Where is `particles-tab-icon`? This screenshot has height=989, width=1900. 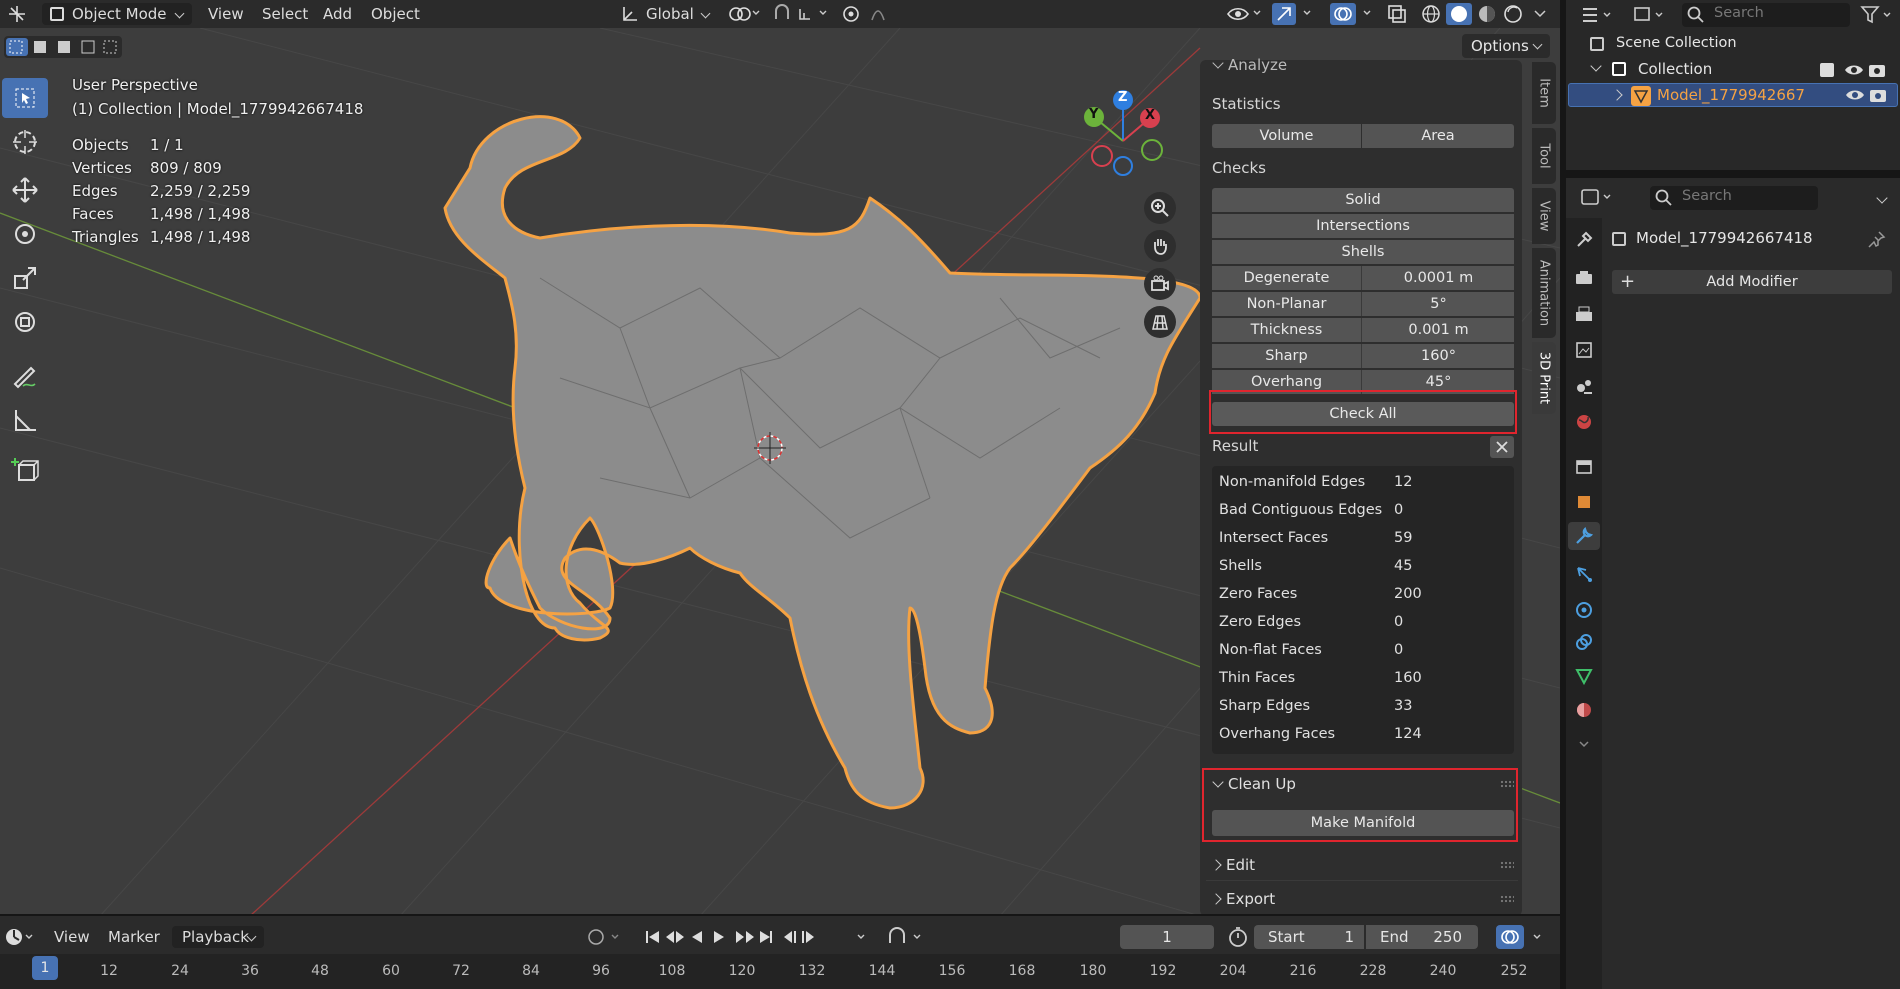
particles-tab-icon is located at coordinates (1584, 574).